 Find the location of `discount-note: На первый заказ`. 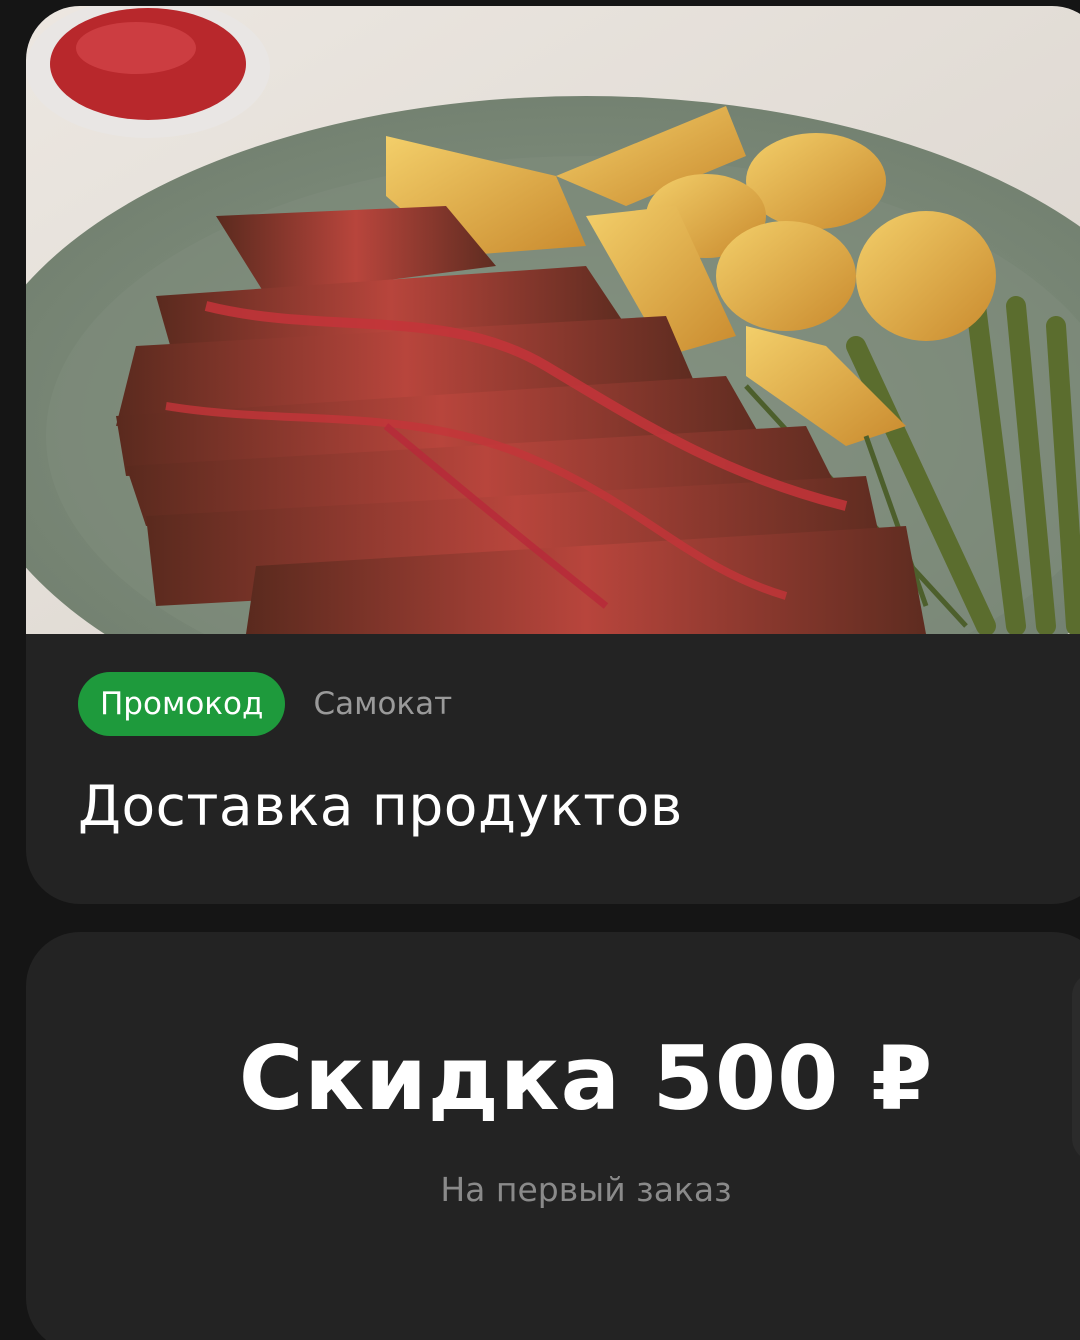

discount-note: На первый заказ is located at coordinates (586, 1189).